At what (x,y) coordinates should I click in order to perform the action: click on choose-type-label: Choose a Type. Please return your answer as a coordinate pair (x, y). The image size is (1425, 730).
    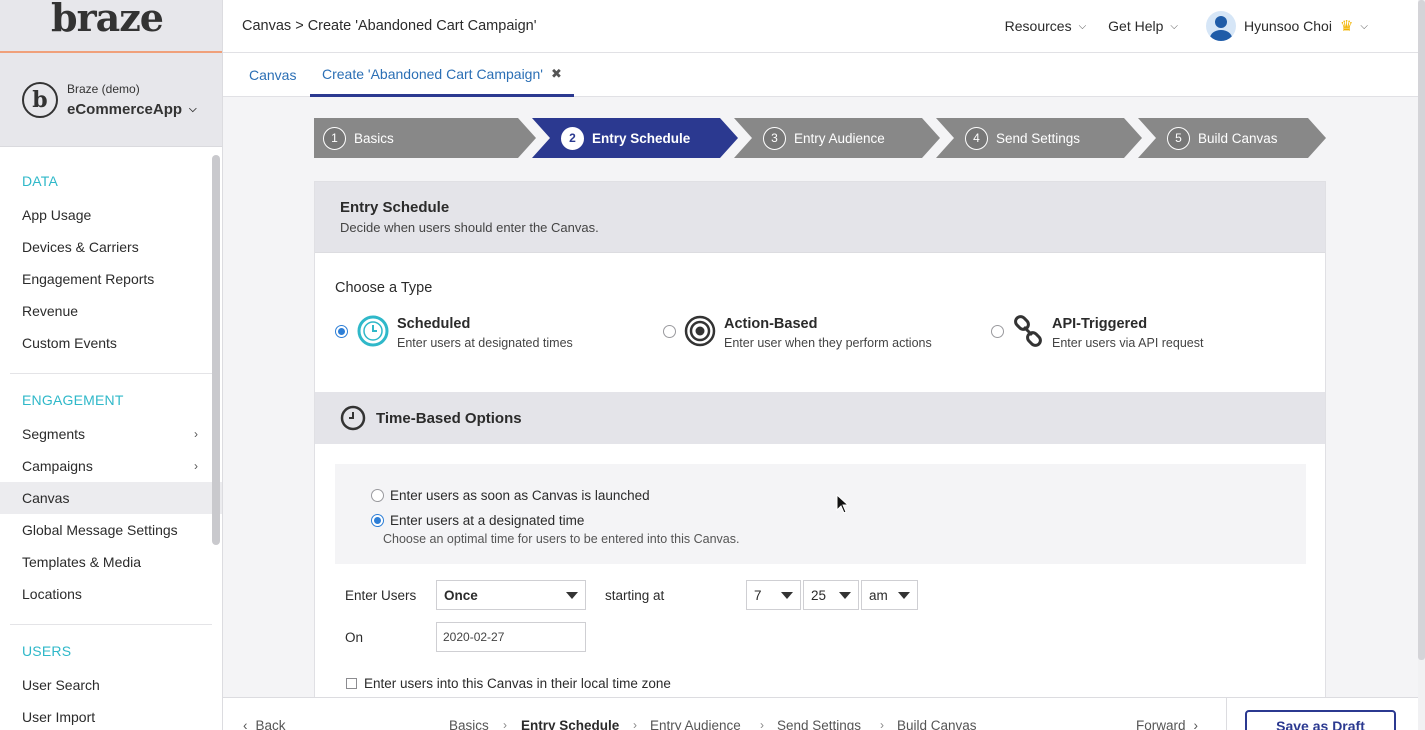
    Looking at the image, I should click on (384, 288).